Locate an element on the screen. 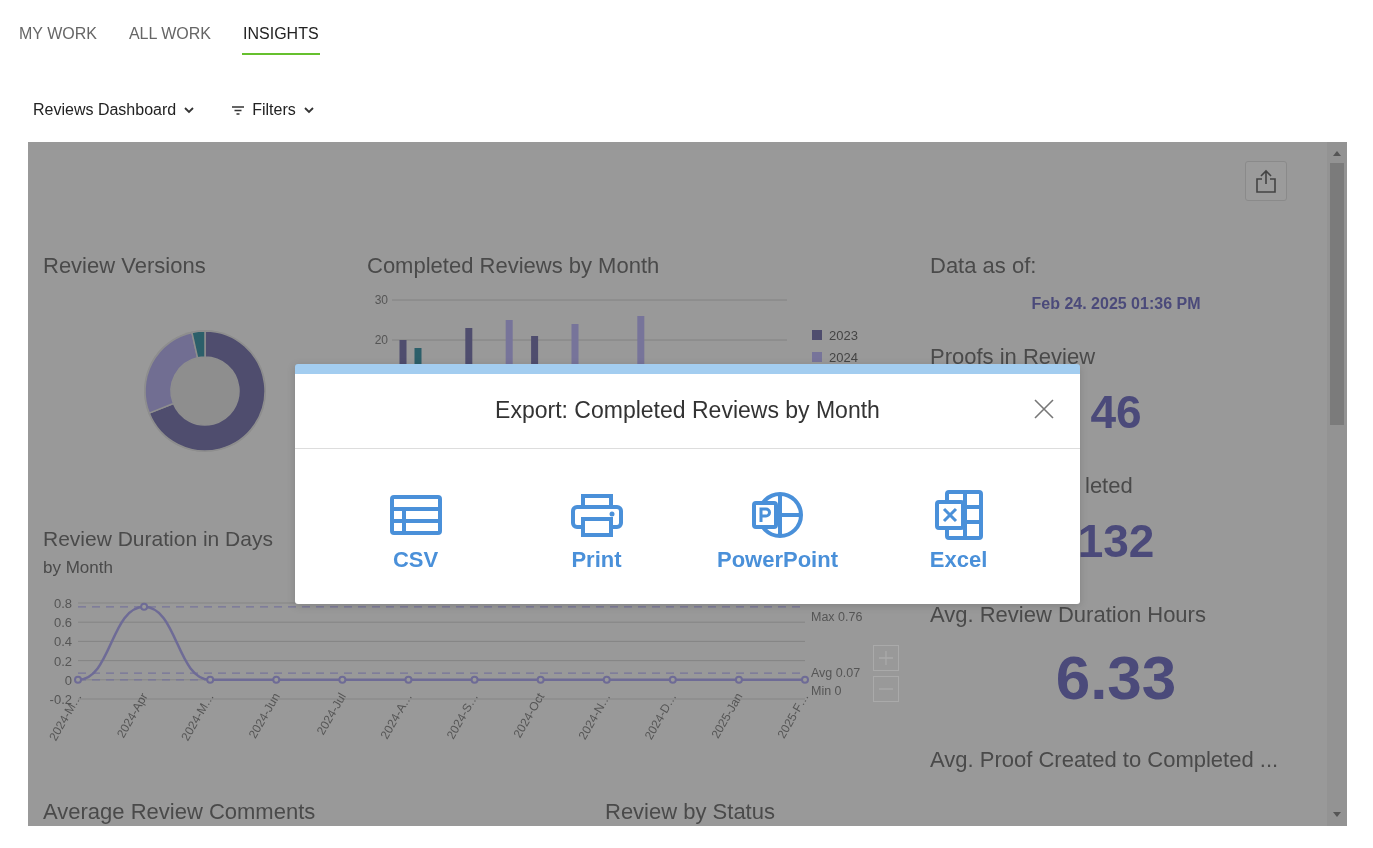 The width and height of the screenshot is (1373, 848). legend-label: 2024 is located at coordinates (843, 357).